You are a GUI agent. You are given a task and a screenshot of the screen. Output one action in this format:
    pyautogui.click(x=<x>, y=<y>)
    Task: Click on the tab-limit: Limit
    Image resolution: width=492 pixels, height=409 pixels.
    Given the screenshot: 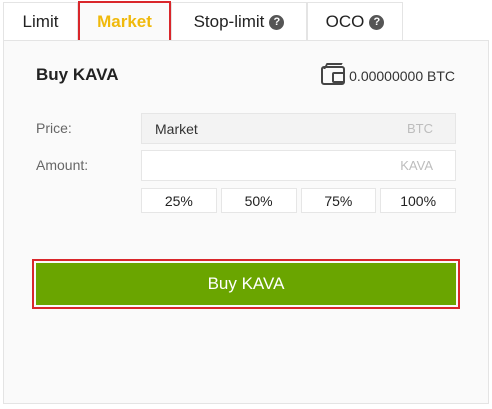 What is the action you would take?
    pyautogui.click(x=40, y=21)
    